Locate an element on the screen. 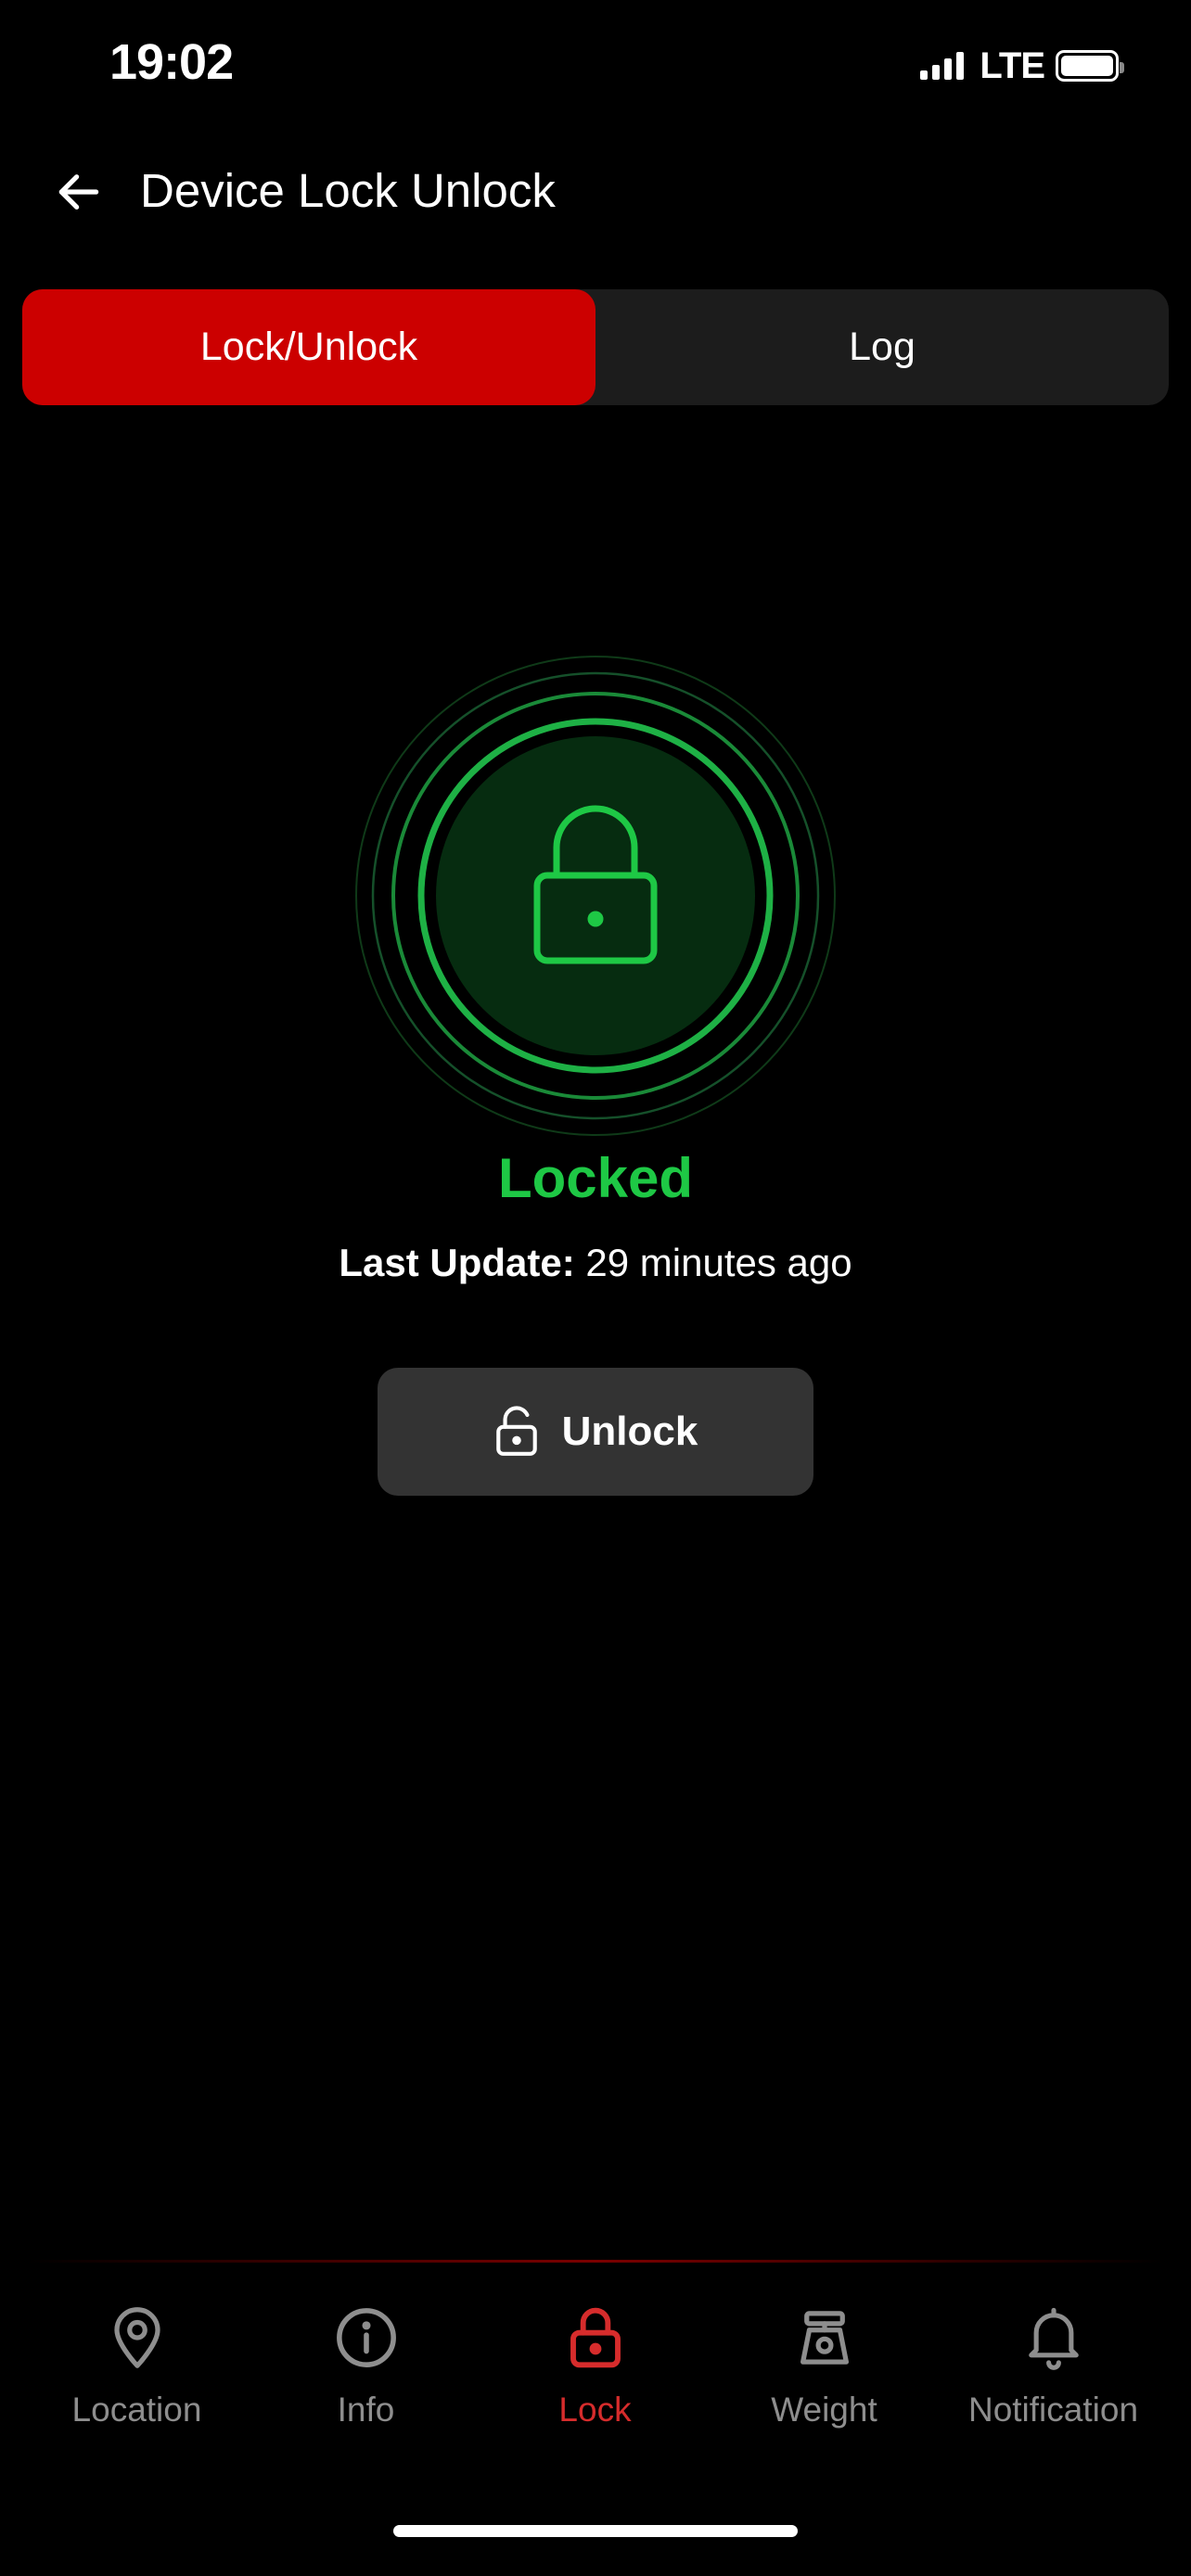  unlock-icon is located at coordinates (516, 1432).